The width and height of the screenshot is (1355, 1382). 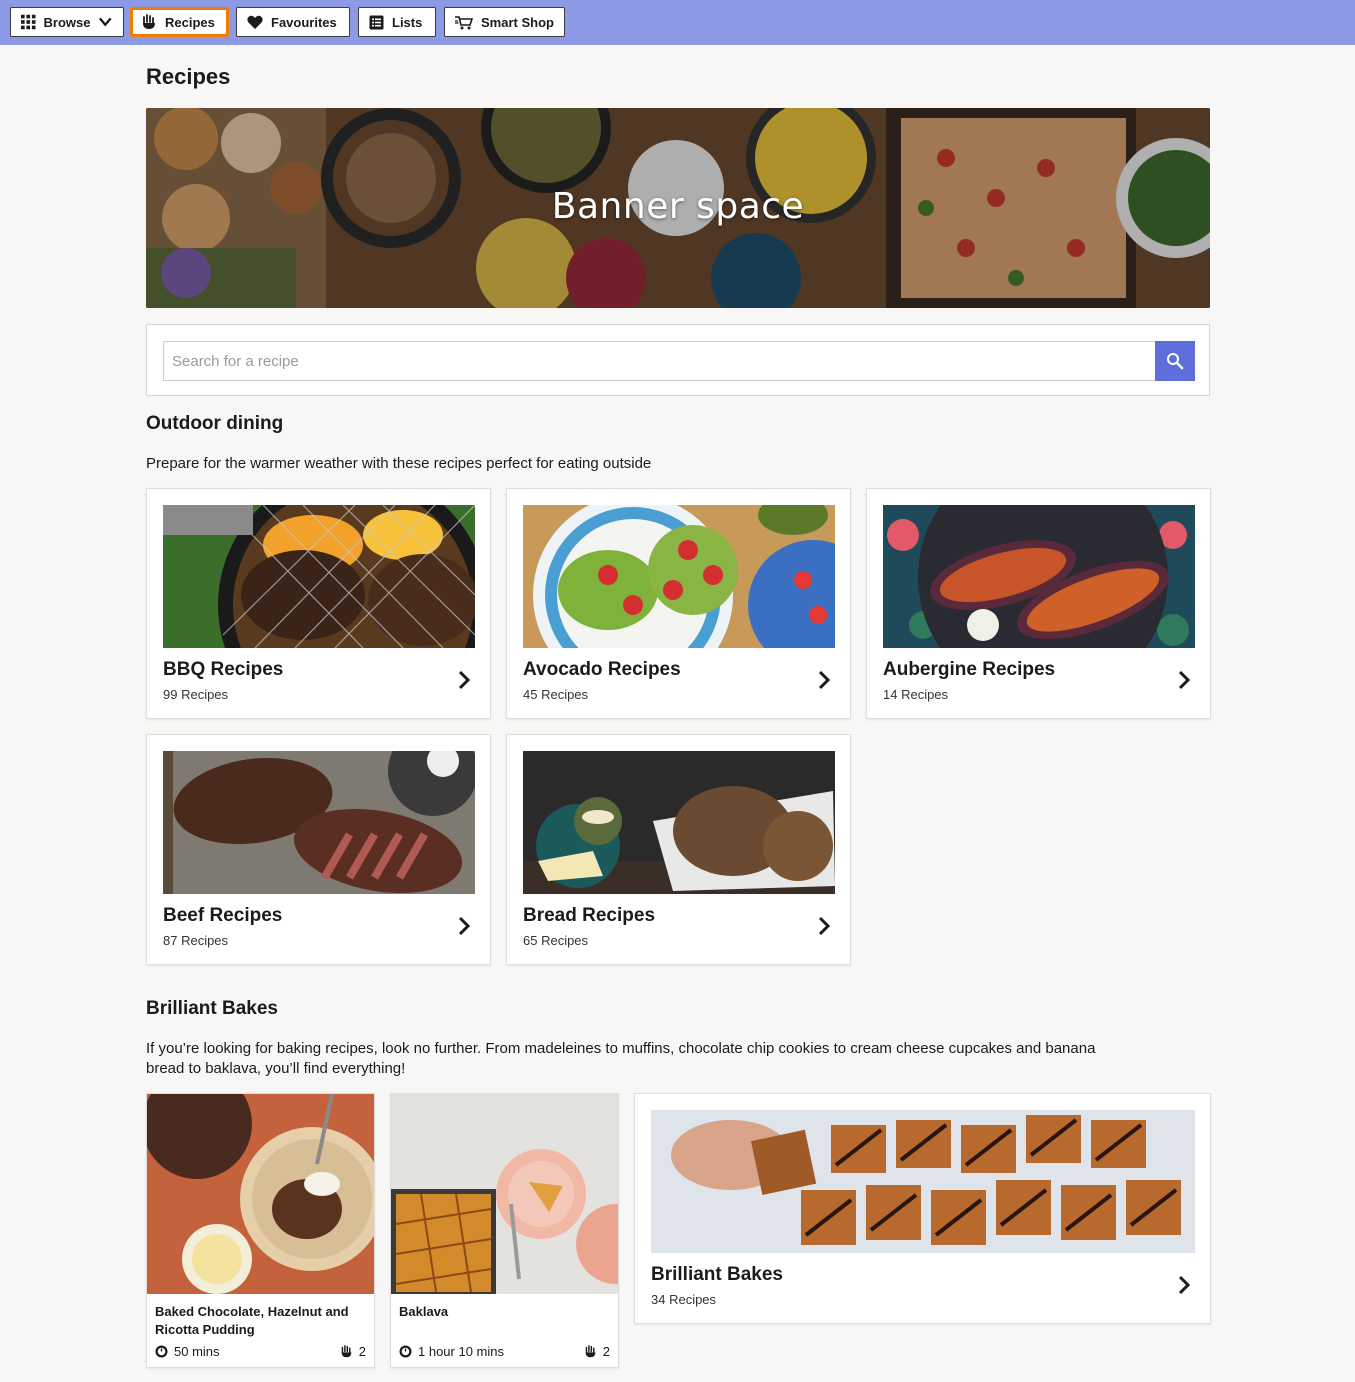 I want to click on avocado-image, so click(x=679, y=576).